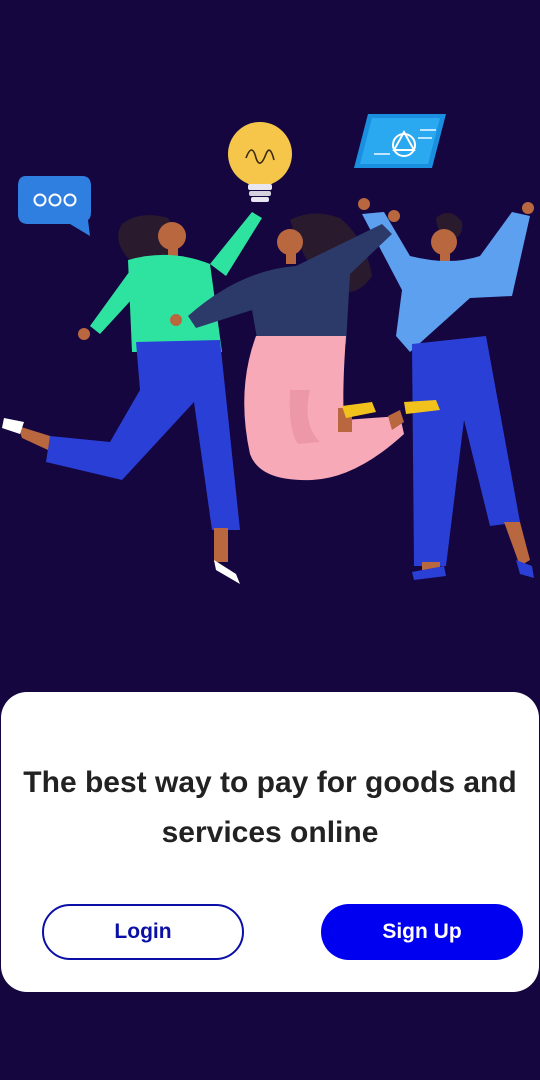  I want to click on login-button: Login, so click(143, 932).